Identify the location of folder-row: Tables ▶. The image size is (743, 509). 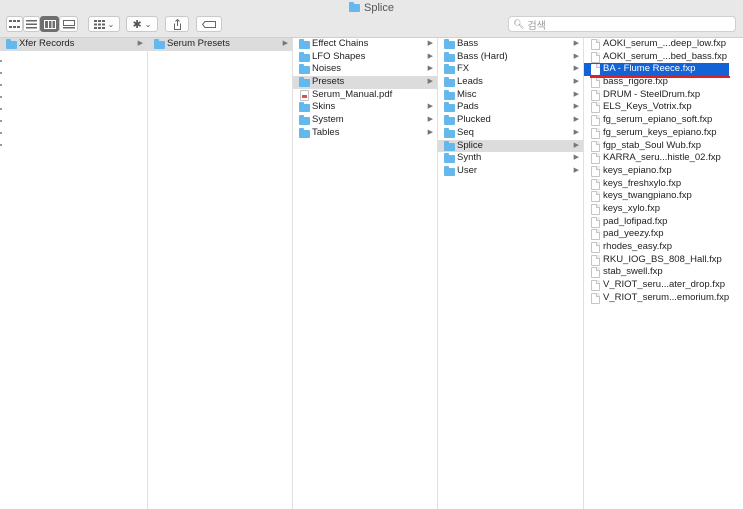
(365, 133).